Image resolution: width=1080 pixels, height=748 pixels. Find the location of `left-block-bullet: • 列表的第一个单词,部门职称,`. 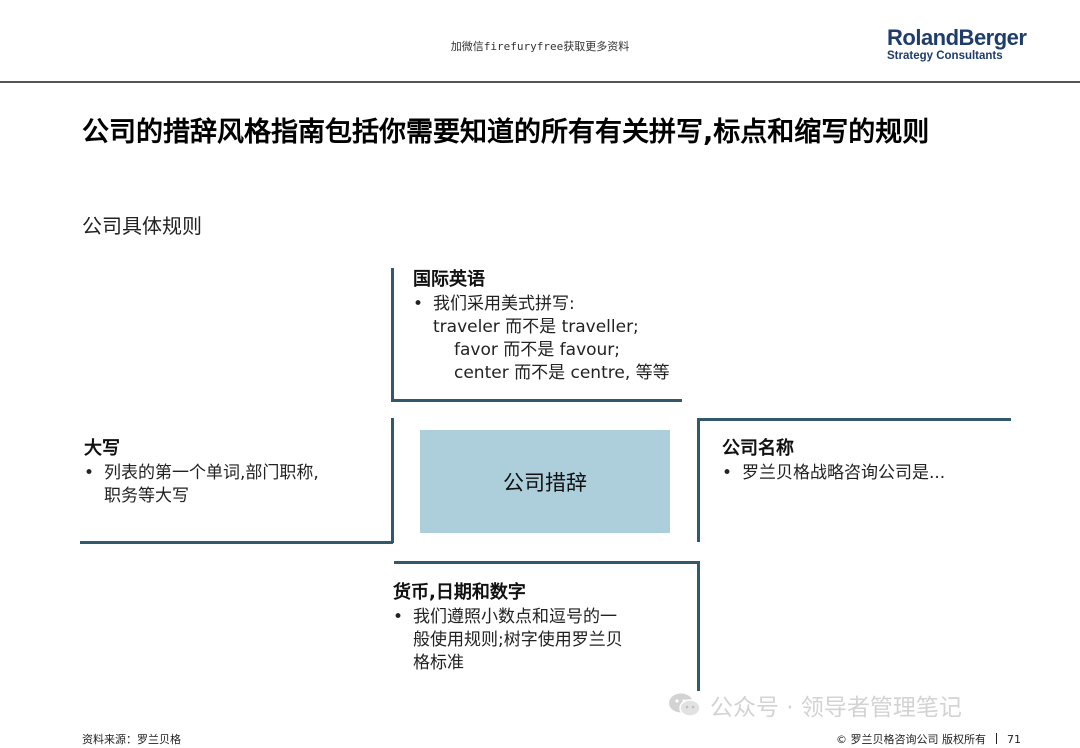

left-block-bullet: • 列表的第一个单词,部门职称, is located at coordinates (201, 473).